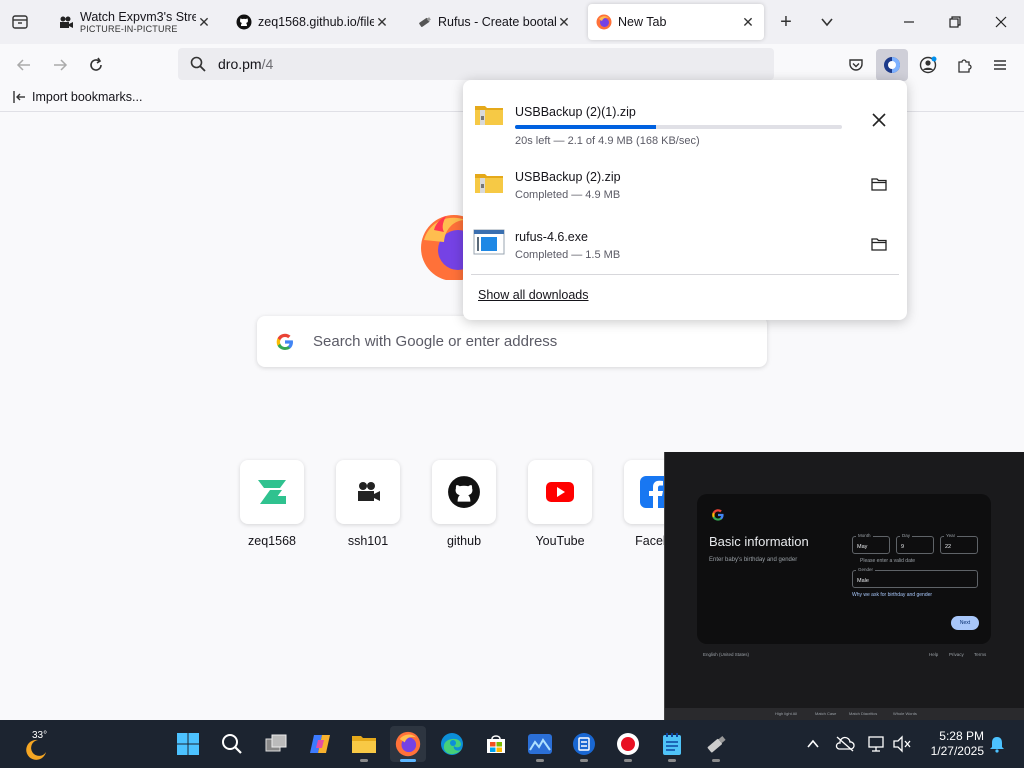  What do you see at coordinates (1001, 22) in the screenshot?
I see `close-window-icon` at bounding box center [1001, 22].